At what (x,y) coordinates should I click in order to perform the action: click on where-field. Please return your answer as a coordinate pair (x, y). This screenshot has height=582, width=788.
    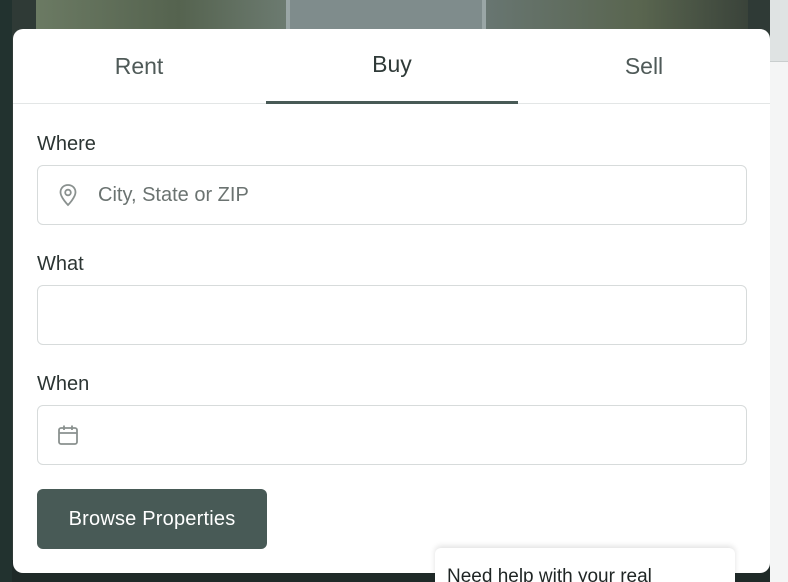
    Looking at the image, I should click on (392, 195).